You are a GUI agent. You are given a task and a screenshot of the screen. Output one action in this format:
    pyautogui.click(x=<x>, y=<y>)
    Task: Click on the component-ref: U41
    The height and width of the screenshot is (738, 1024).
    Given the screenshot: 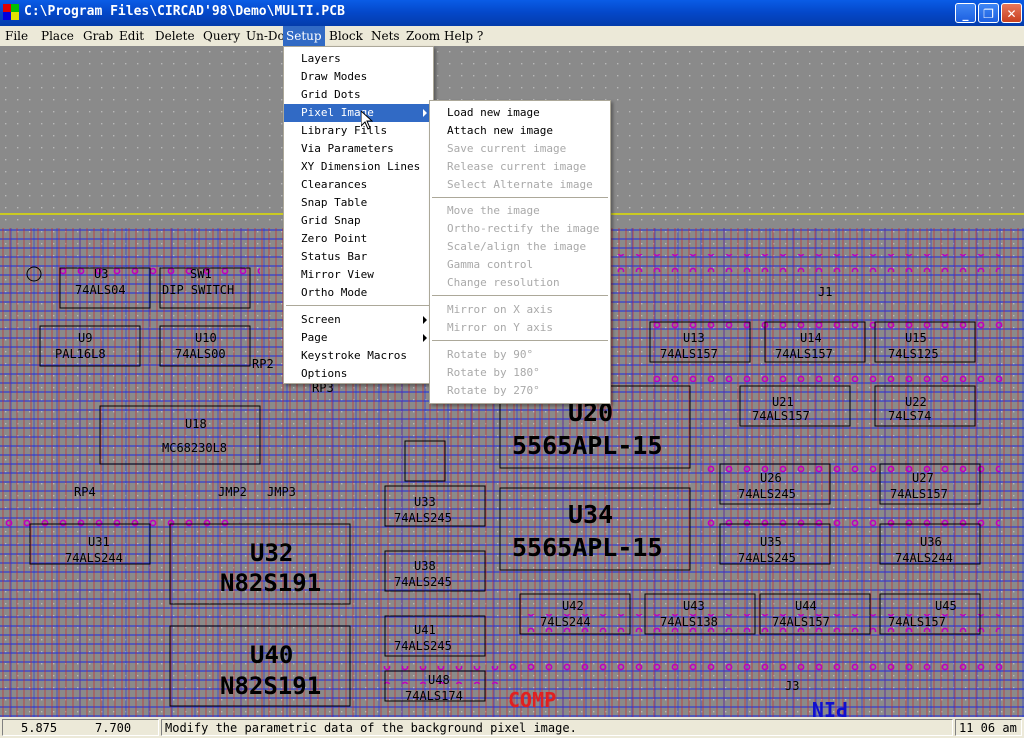 What is the action you would take?
    pyautogui.click(x=425, y=630)
    